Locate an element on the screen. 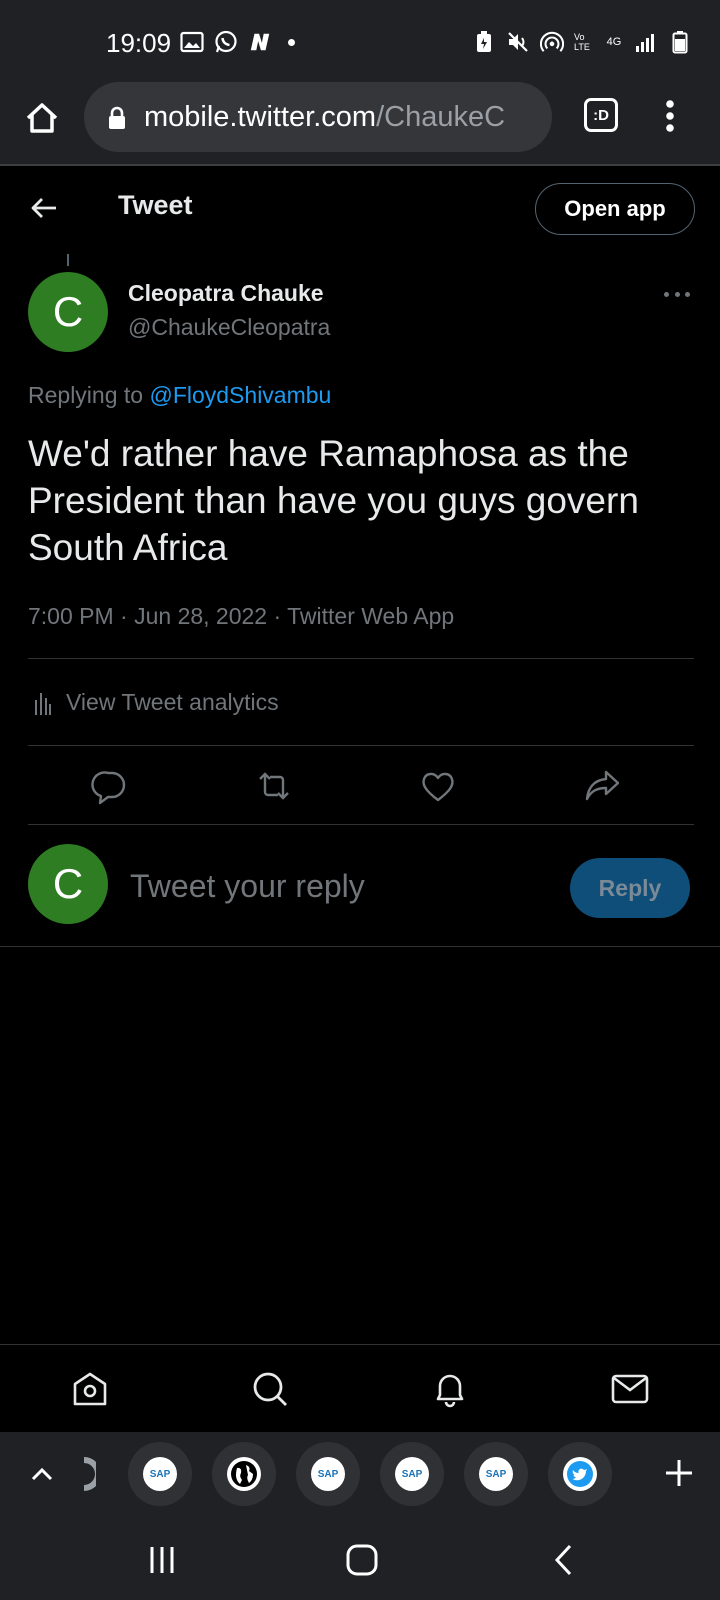 This screenshot has height=1600, width=720. twitter-icon is located at coordinates (580, 1474).